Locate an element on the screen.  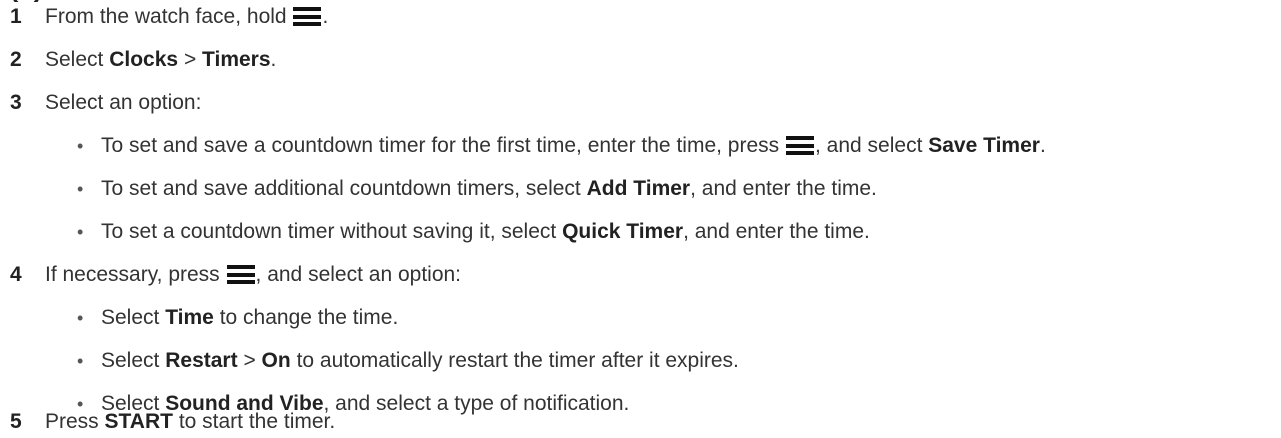
step-text: From the watch face, hold . is located at coordinates (187, 16).